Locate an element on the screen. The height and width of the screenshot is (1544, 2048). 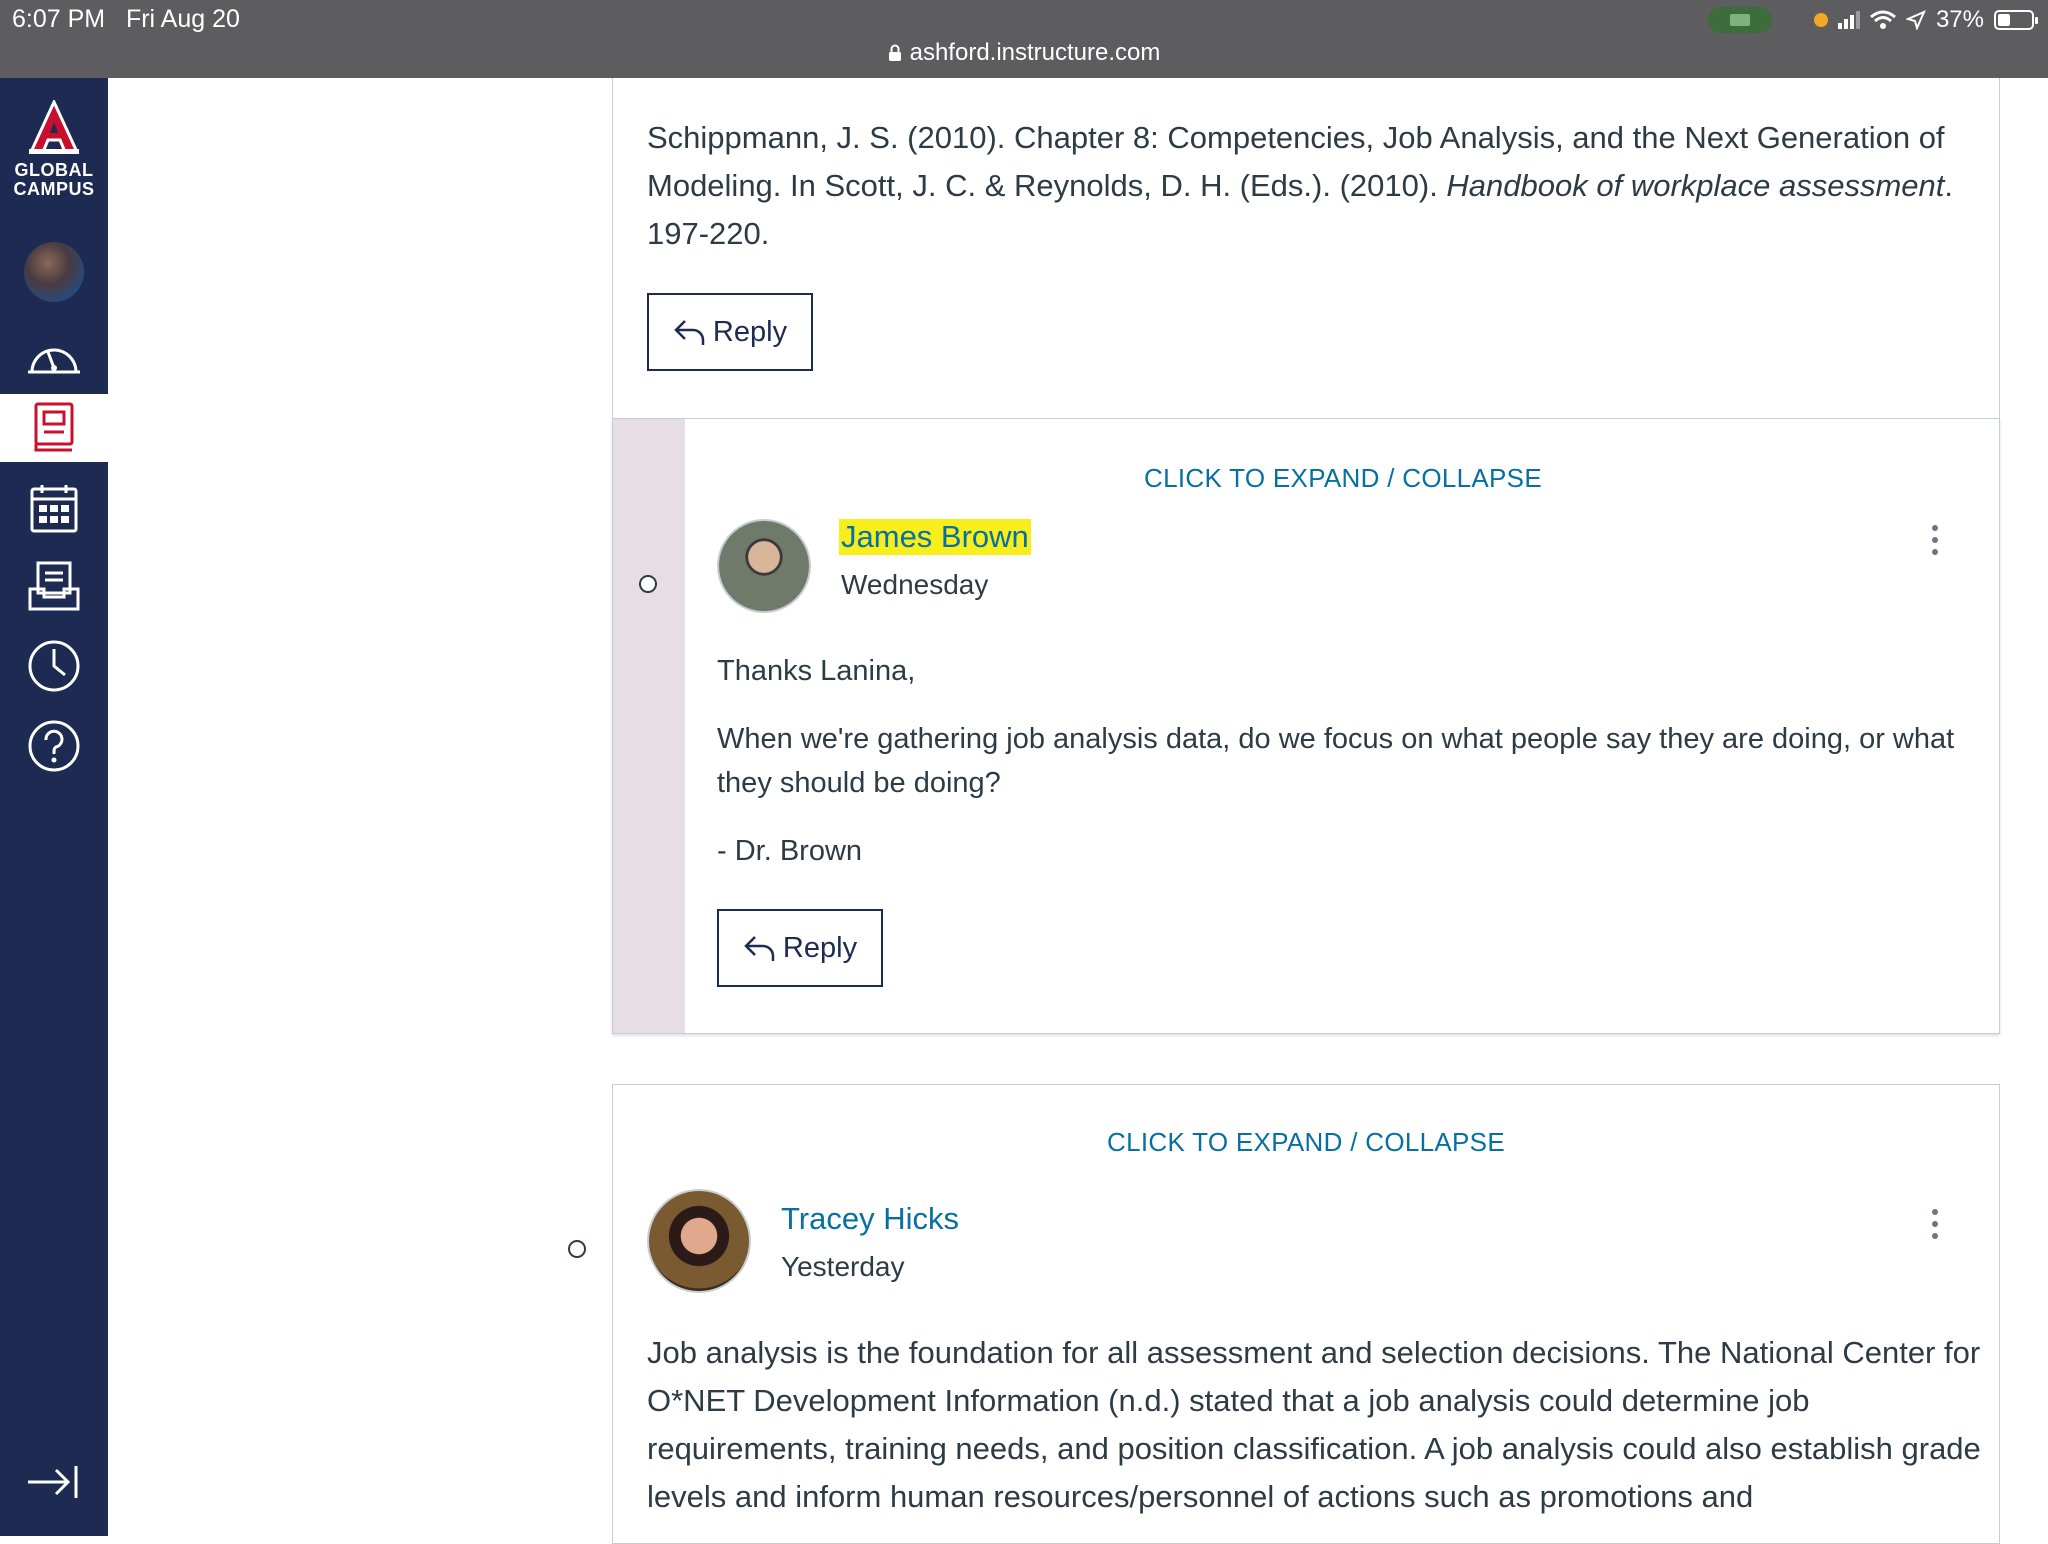
nav-dashboard is located at coordinates (54, 358).